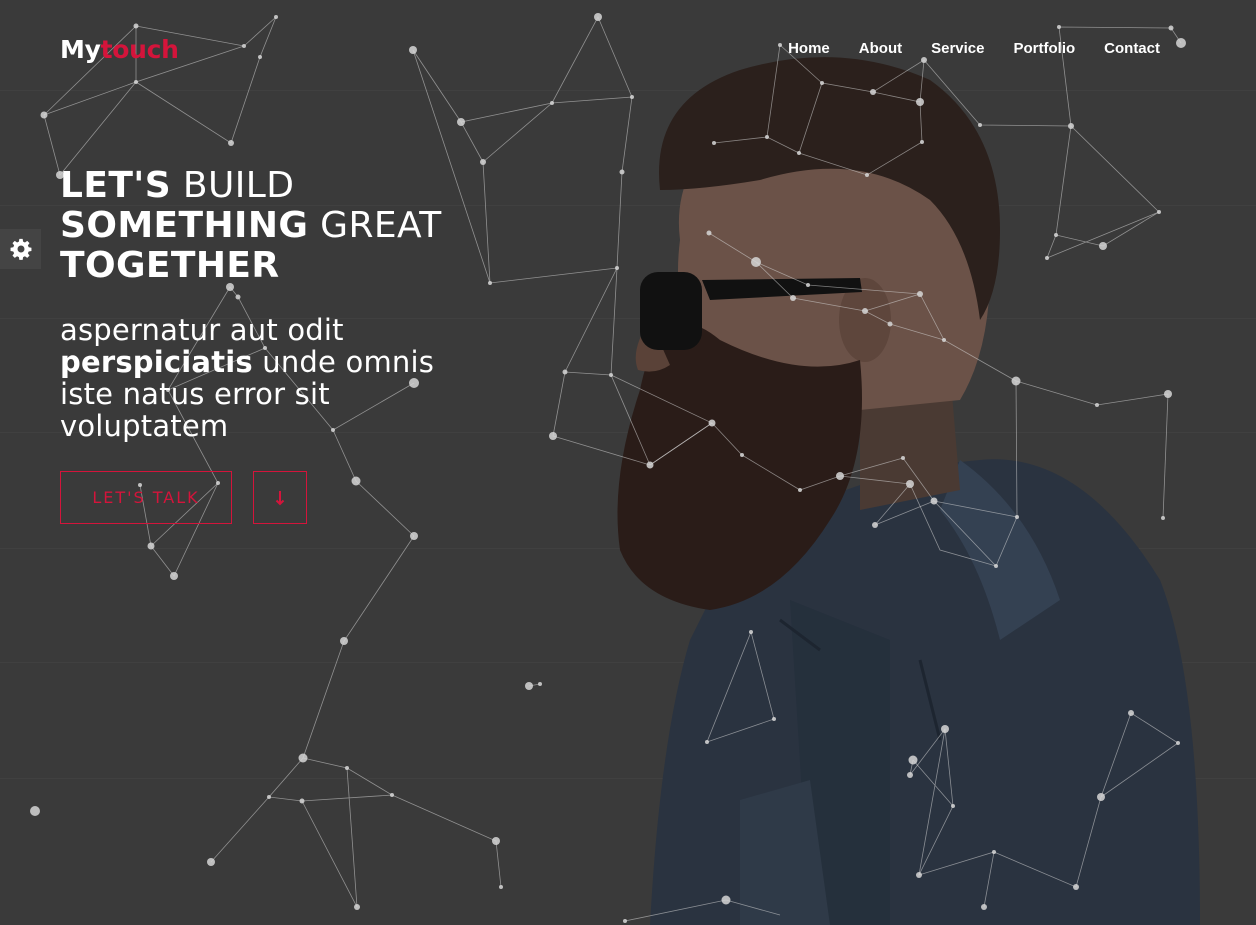  I want to click on main-navigation: Home About Service Portfolio Contact, so click(974, 49).